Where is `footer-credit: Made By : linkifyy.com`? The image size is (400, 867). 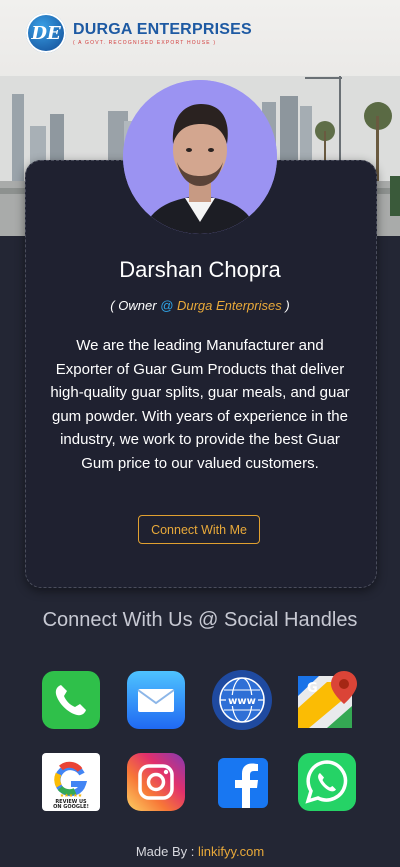
footer-credit: Made By : linkifyy.com is located at coordinates (200, 851).